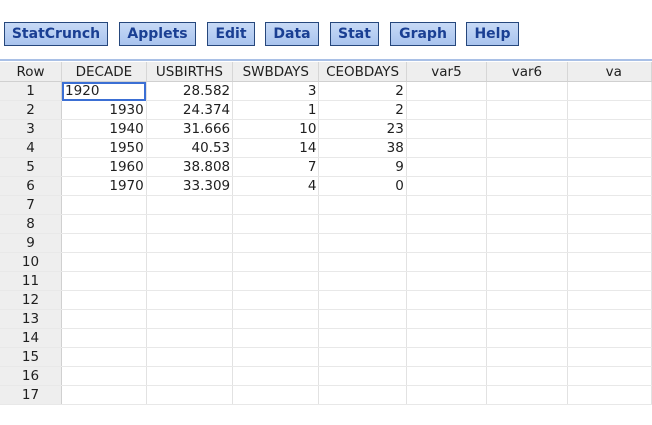 The image size is (652, 425). I want to click on row-number: 13, so click(31, 319).